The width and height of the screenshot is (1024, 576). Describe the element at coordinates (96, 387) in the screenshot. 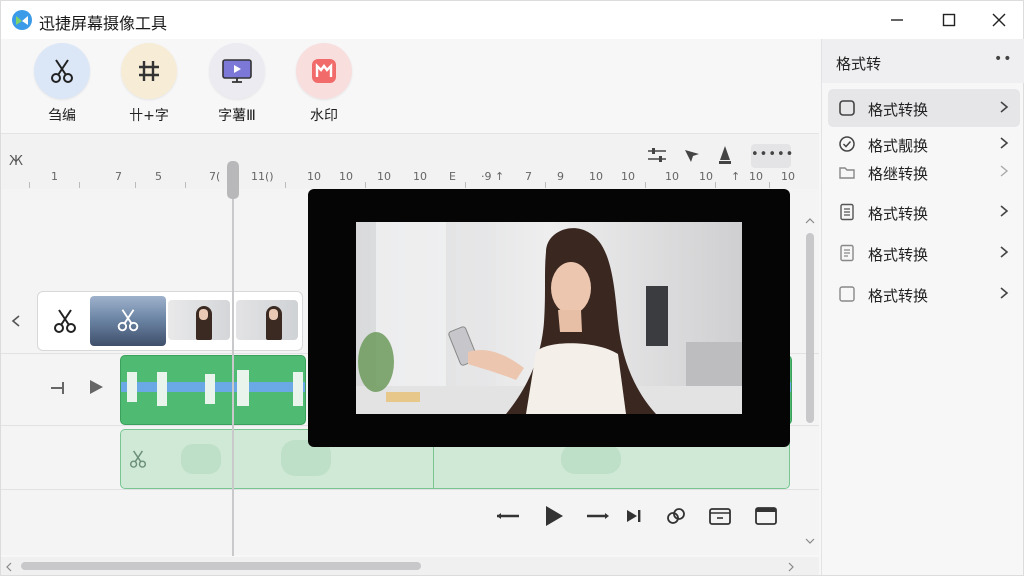

I see `play-track-icon` at that location.